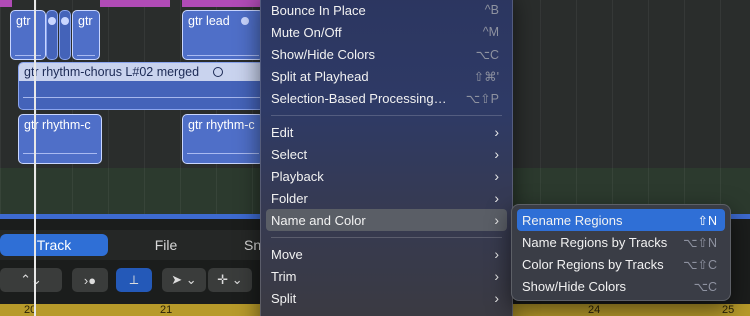 Image resolution: width=750 pixels, height=316 pixels. I want to click on tab-label: File, so click(166, 245).